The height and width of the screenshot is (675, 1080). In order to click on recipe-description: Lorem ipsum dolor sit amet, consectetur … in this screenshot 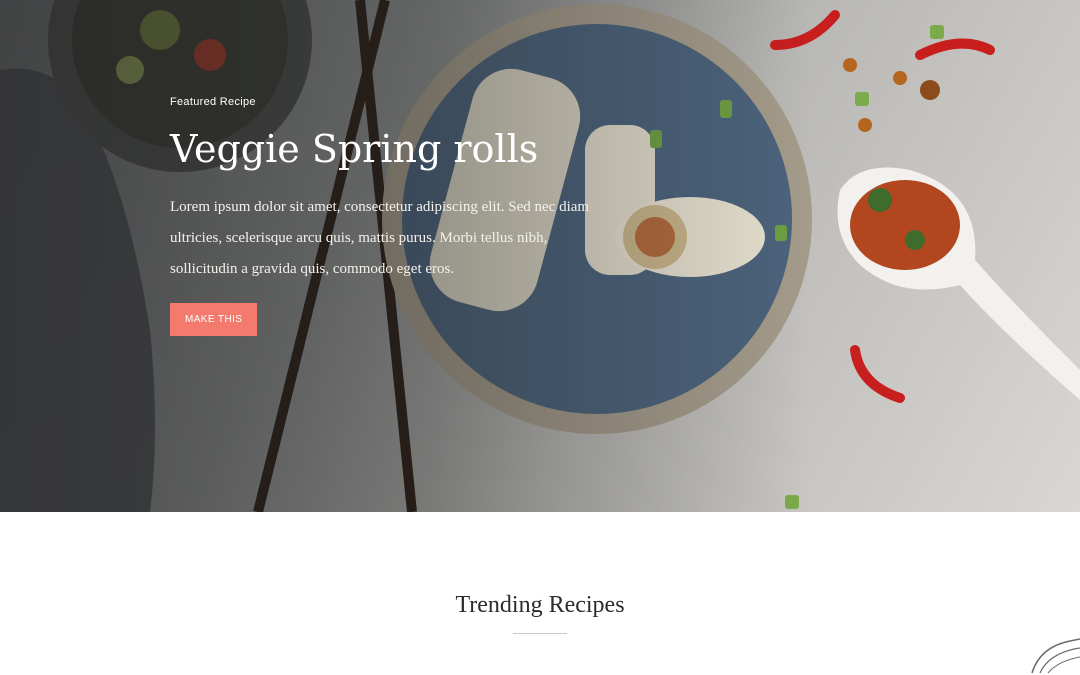, I will do `click(380, 238)`.